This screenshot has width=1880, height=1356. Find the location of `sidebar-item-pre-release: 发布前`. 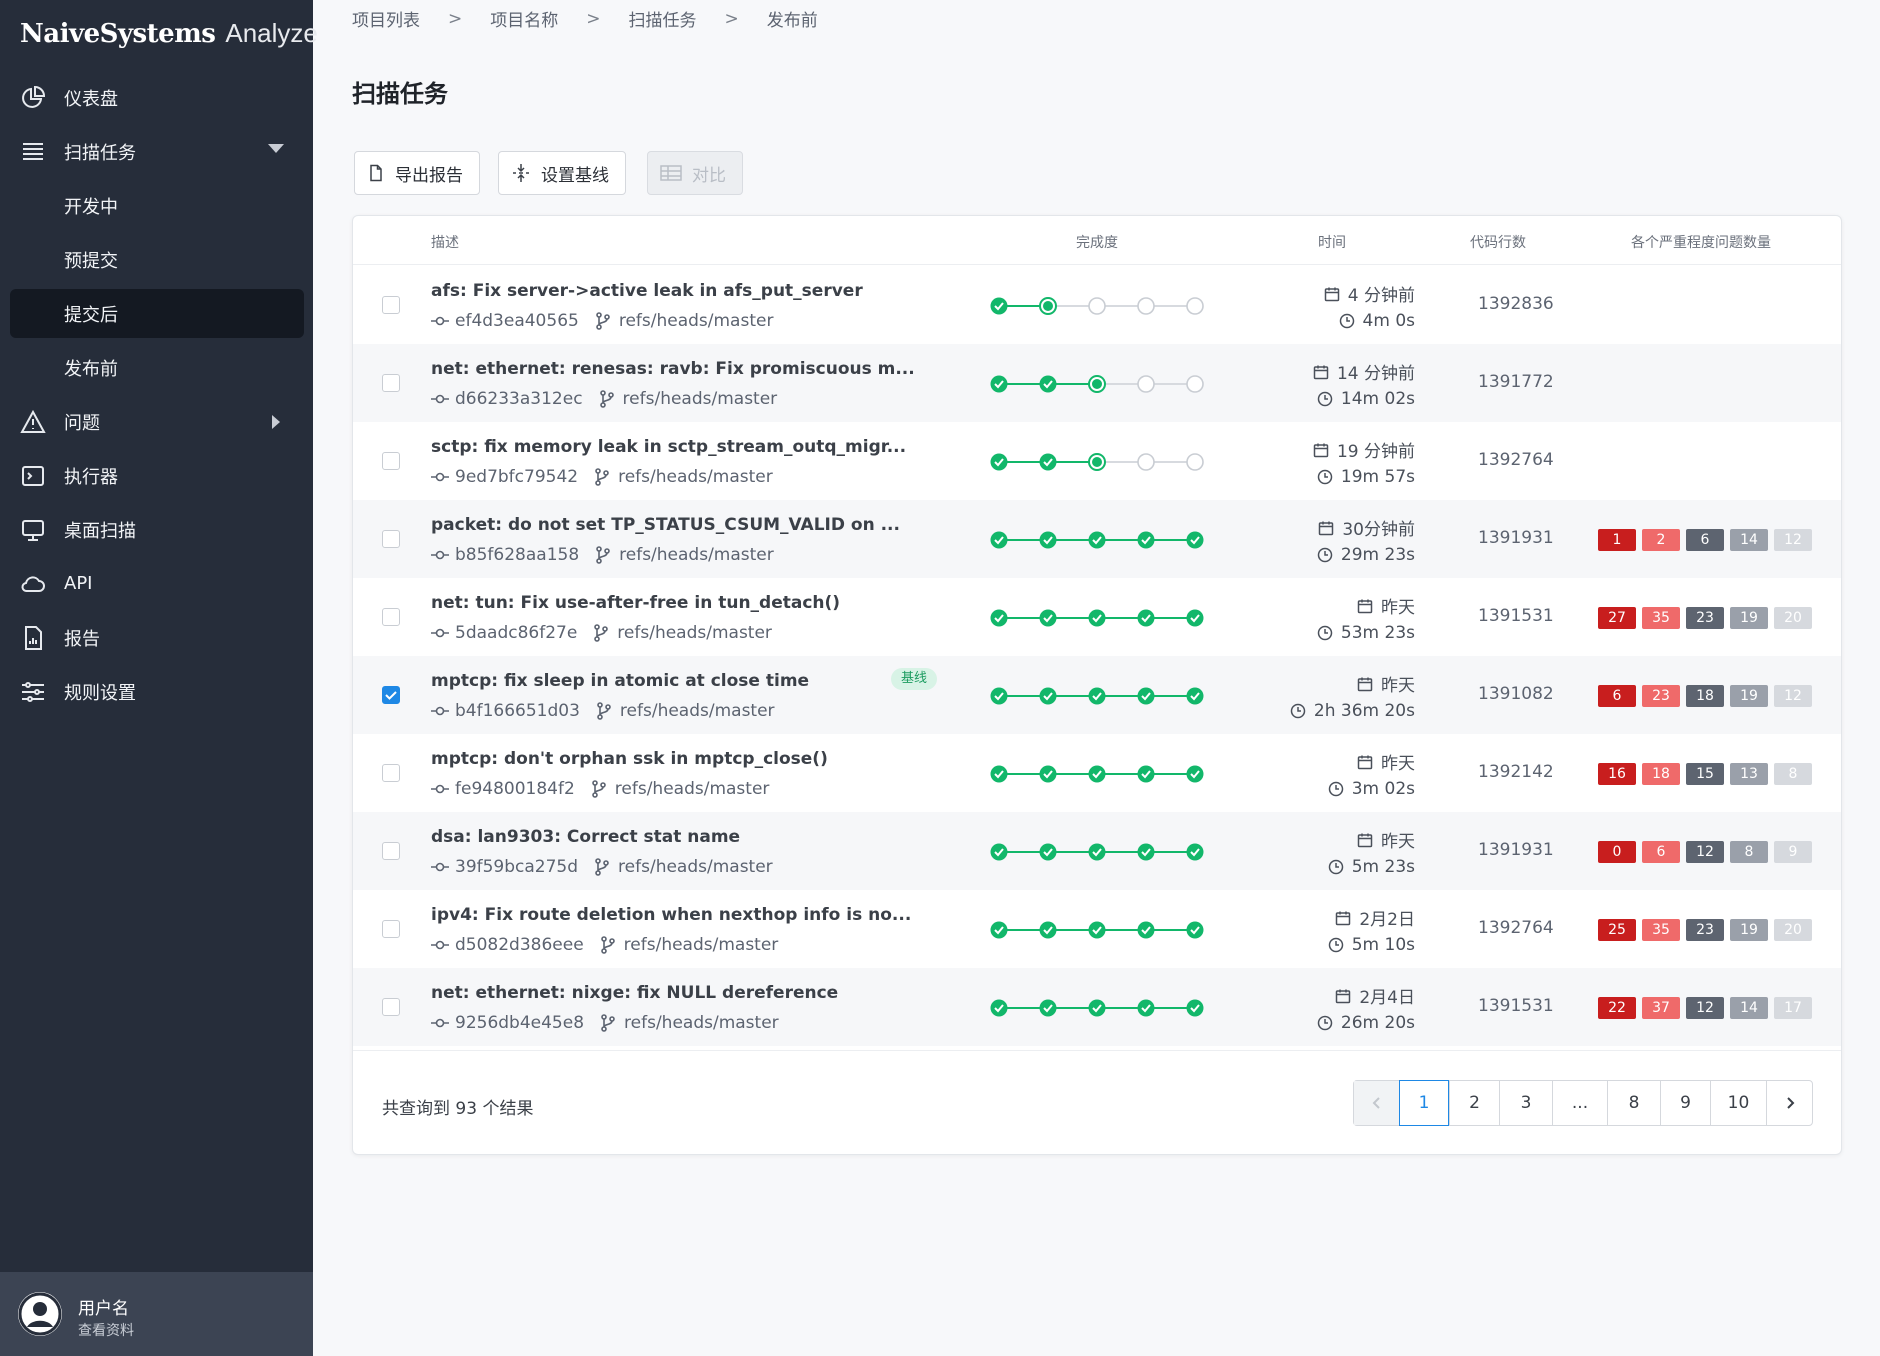

sidebar-item-pre-release: 发布前 is located at coordinates (157, 367).